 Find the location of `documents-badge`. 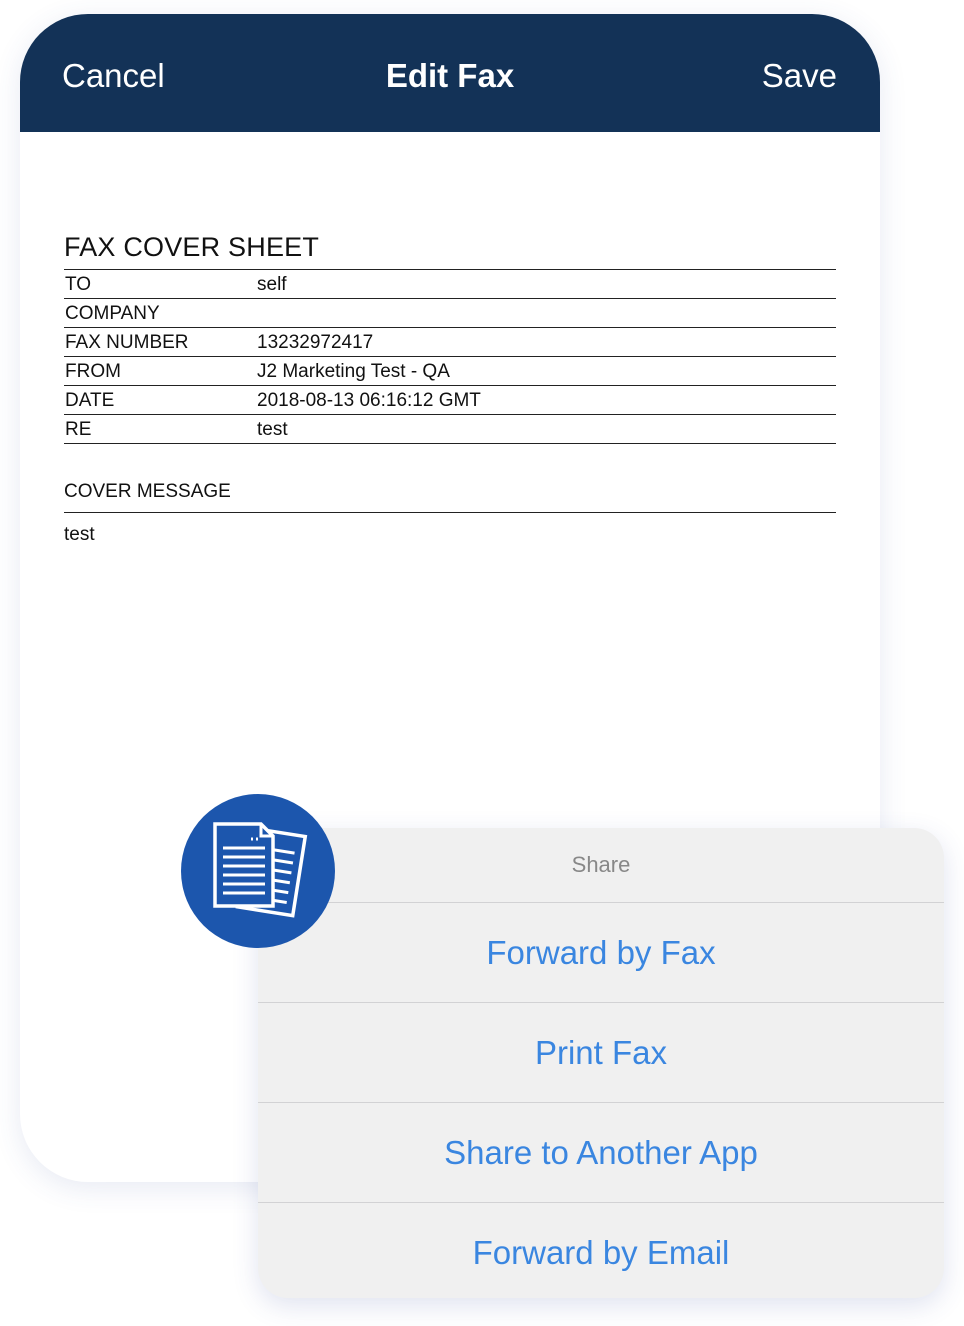

documents-badge is located at coordinates (258, 871).